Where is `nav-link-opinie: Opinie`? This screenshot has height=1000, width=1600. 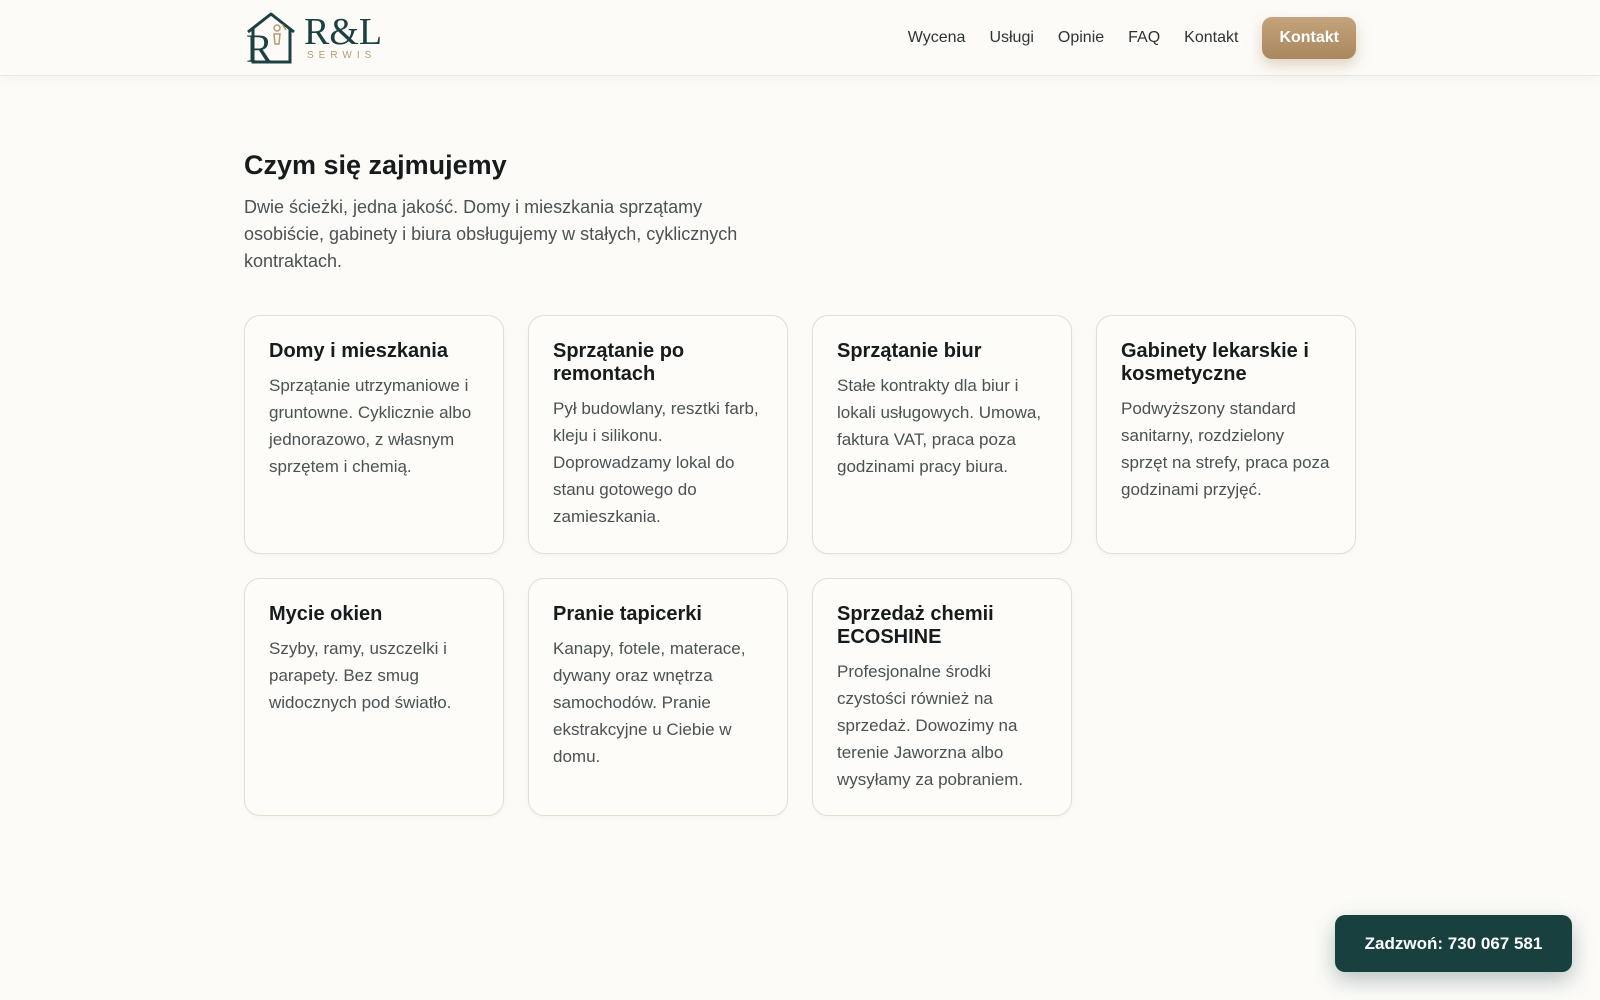 nav-link-opinie: Opinie is located at coordinates (1081, 38).